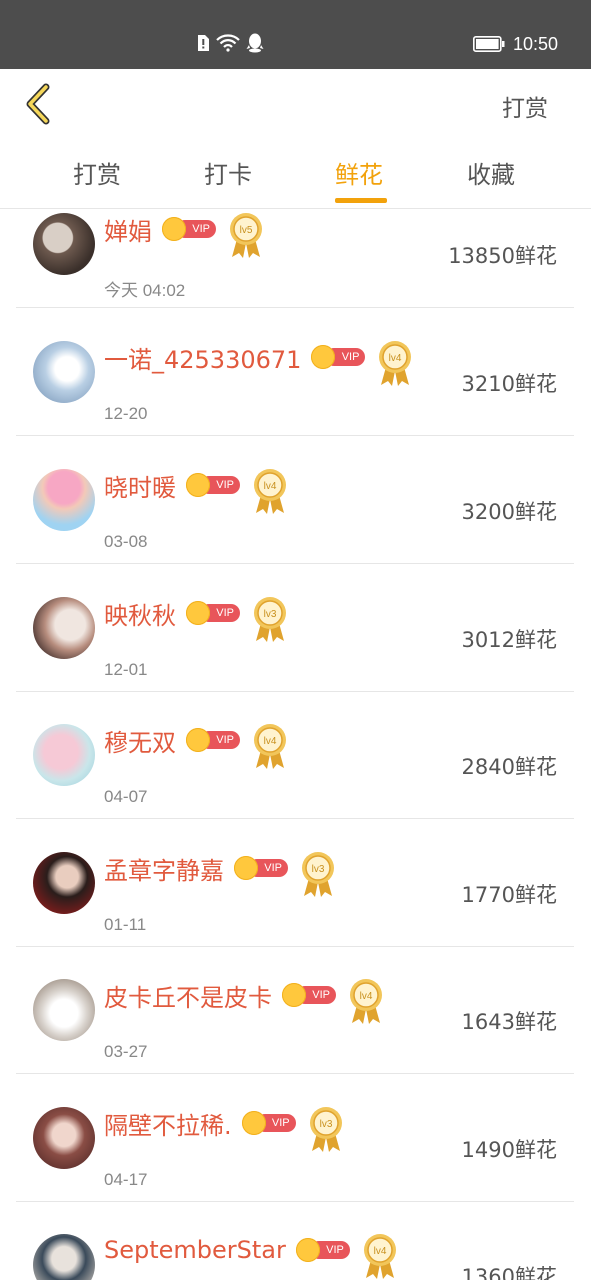  I want to click on qq-icon, so click(255, 43).